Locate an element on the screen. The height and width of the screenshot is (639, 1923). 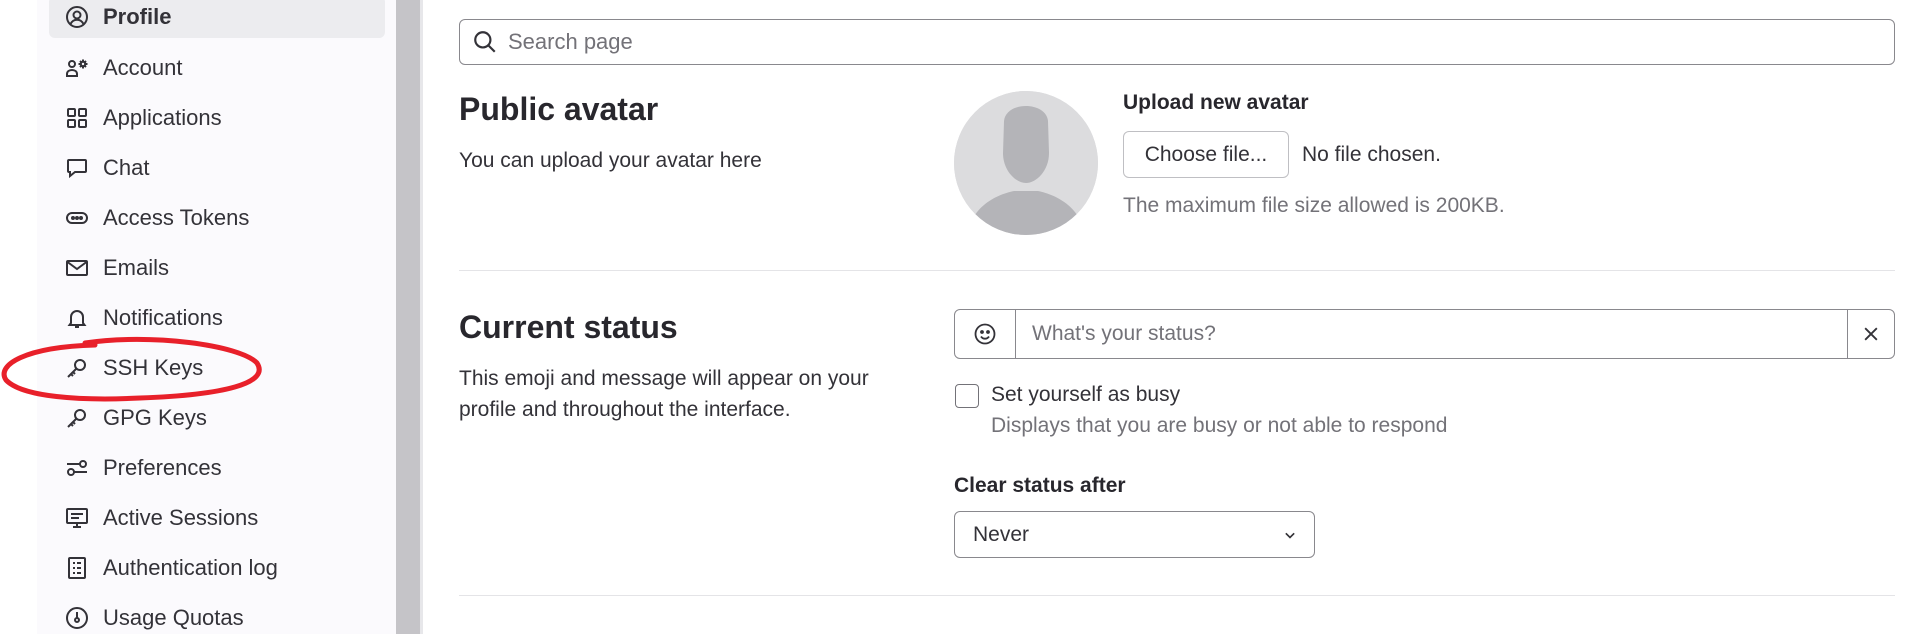
sidebar-item-active-sessions: Active Sessions is located at coordinates (217, 518).